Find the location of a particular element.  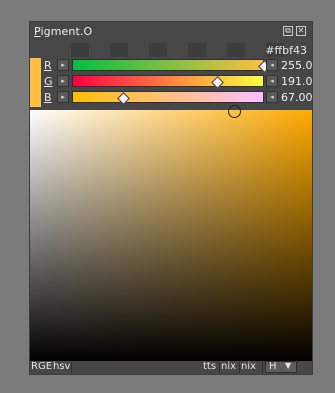

green-label: G is located at coordinates (48, 81).